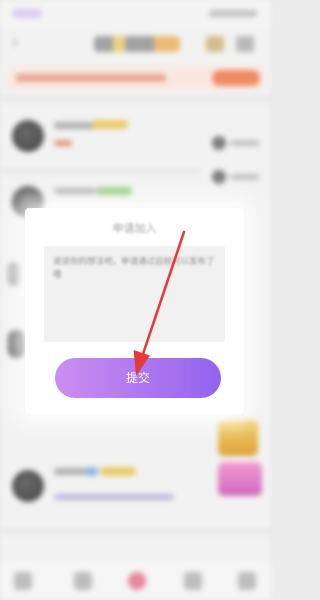 The width and height of the screenshot is (320, 600). Describe the element at coordinates (134, 228) in the screenshot. I see `dialog-title: 申请加入` at that location.